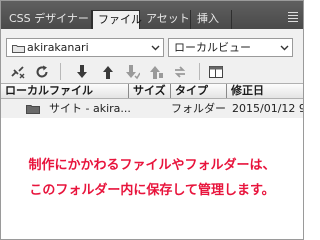 The height and width of the screenshot is (240, 320). I want to click on get-files-icon, so click(82, 71).